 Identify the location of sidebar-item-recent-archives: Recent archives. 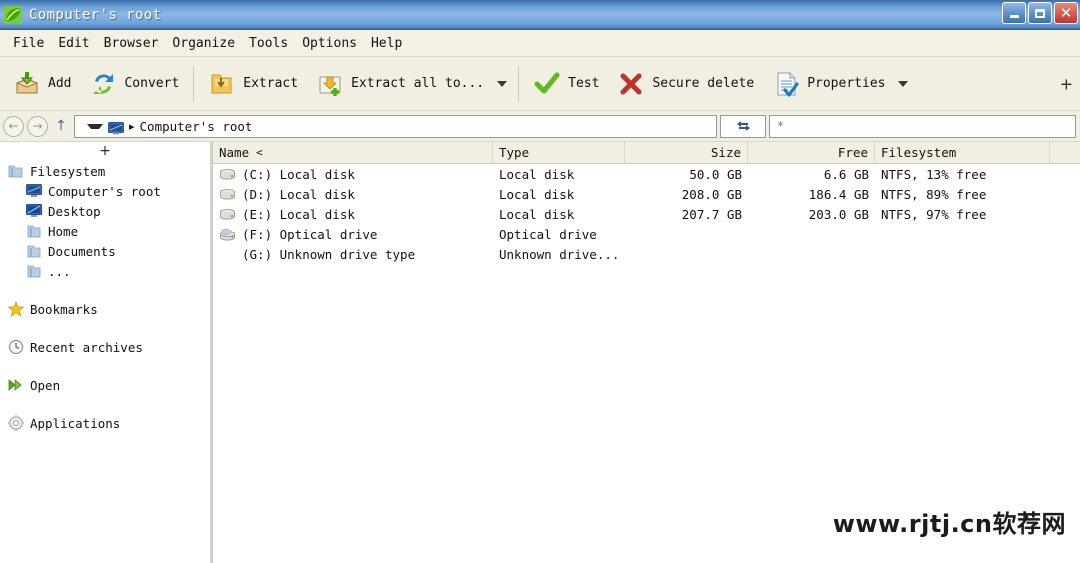
(105, 347).